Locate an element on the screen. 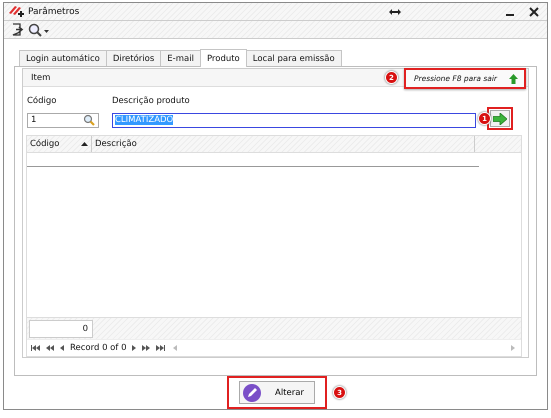 The image size is (551, 418). field-label: Código is located at coordinates (42, 101).